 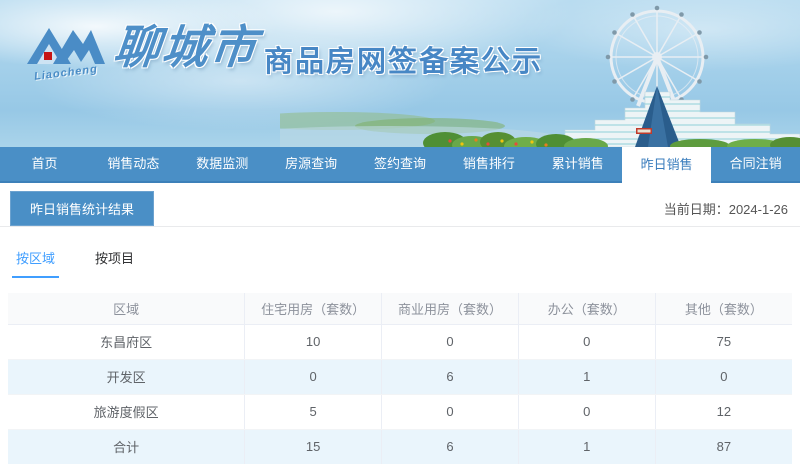 I want to click on count-cell: 15, so click(x=313, y=446).